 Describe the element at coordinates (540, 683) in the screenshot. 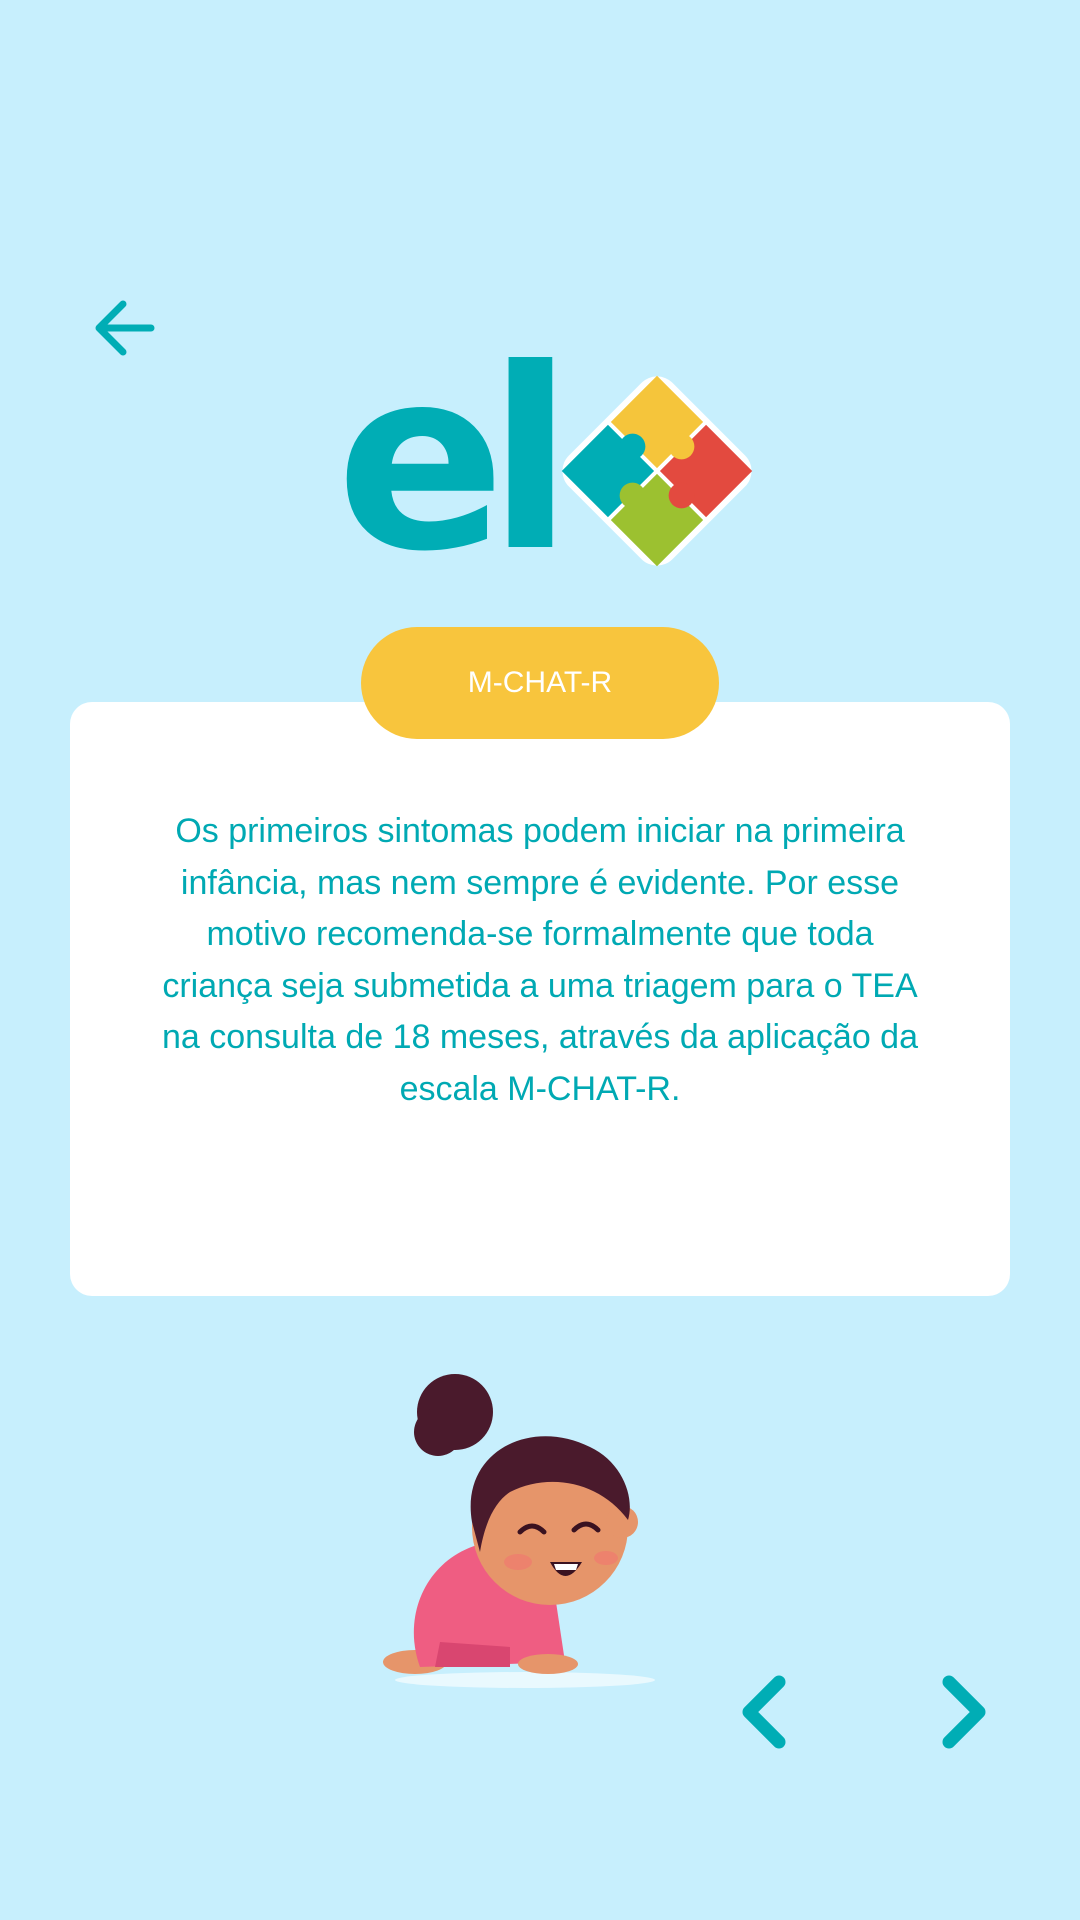

I see `scale-badge: M-CHAT-R` at that location.